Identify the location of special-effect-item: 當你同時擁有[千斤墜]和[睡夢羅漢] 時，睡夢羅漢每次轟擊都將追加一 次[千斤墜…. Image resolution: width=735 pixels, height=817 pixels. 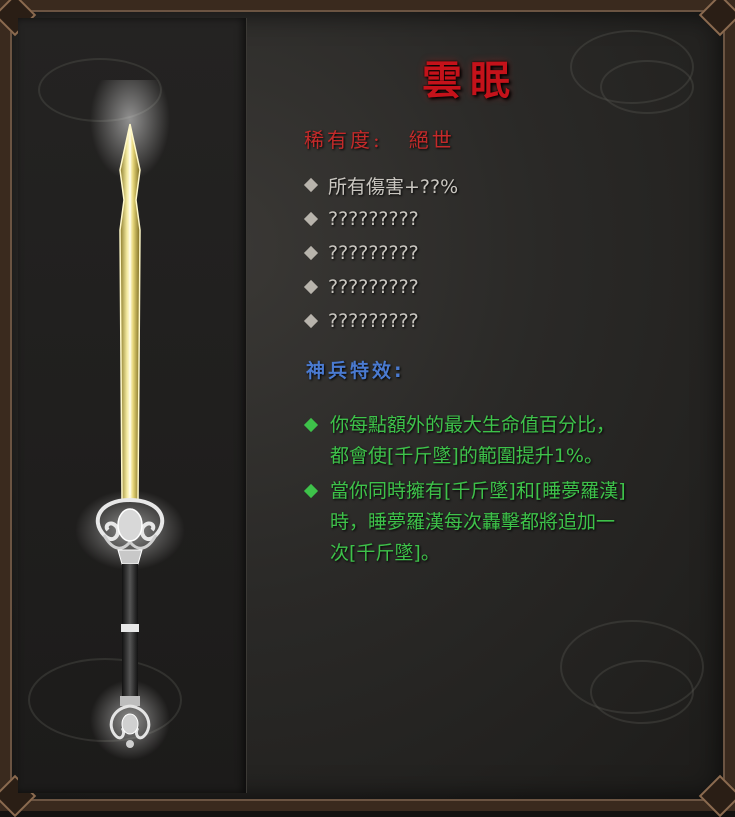
(502, 522).